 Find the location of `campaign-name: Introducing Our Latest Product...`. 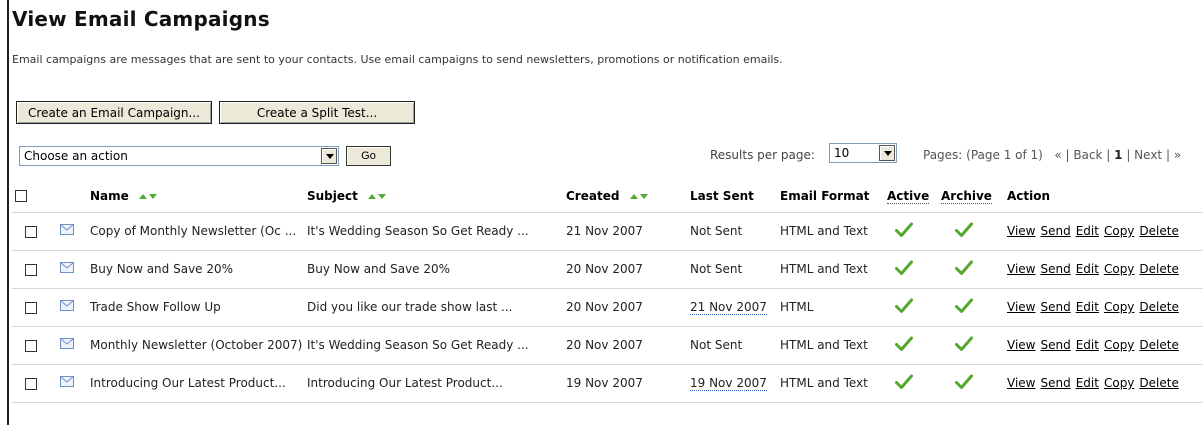

campaign-name: Introducing Our Latest Product... is located at coordinates (198, 383).